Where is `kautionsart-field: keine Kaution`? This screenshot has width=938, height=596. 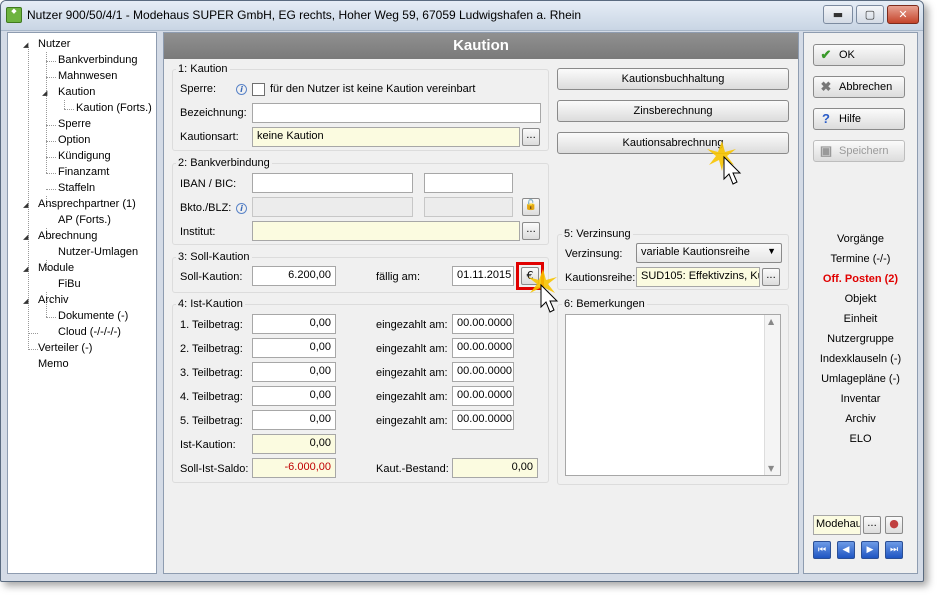 kautionsart-field: keine Kaution is located at coordinates (386, 137).